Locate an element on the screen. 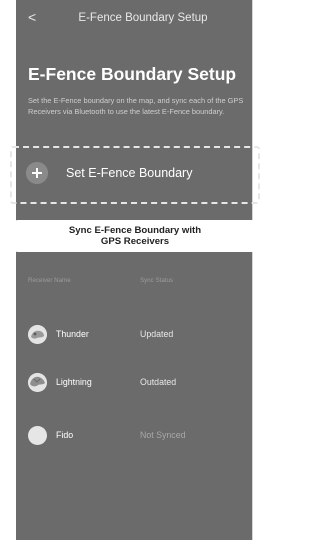 Image resolution: width=320 pixels, height=540 pixels. set-boundary-button: Set E-Fence Boundary is located at coordinates (135, 175).